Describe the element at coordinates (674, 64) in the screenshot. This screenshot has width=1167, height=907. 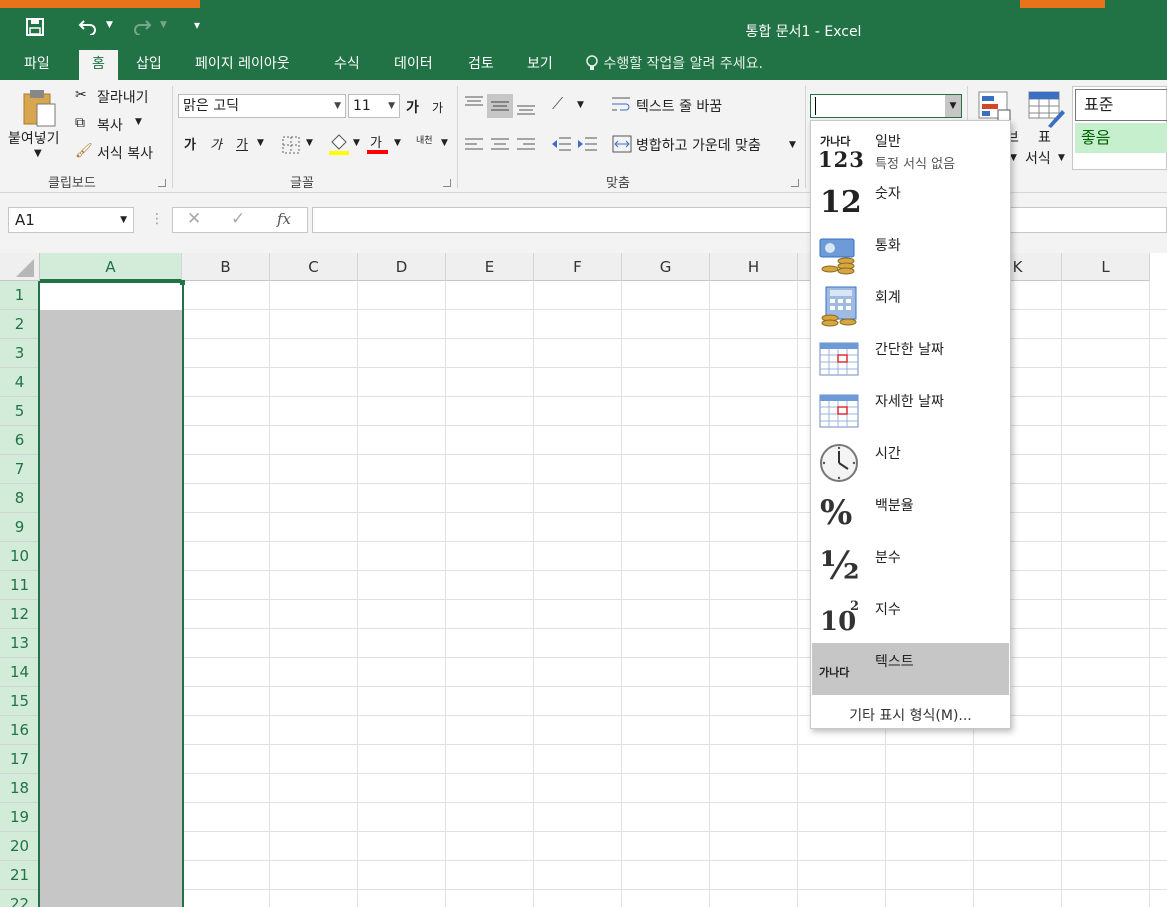
I see `tell-me-box: 수행할 작업을 알려 주세요.` at that location.